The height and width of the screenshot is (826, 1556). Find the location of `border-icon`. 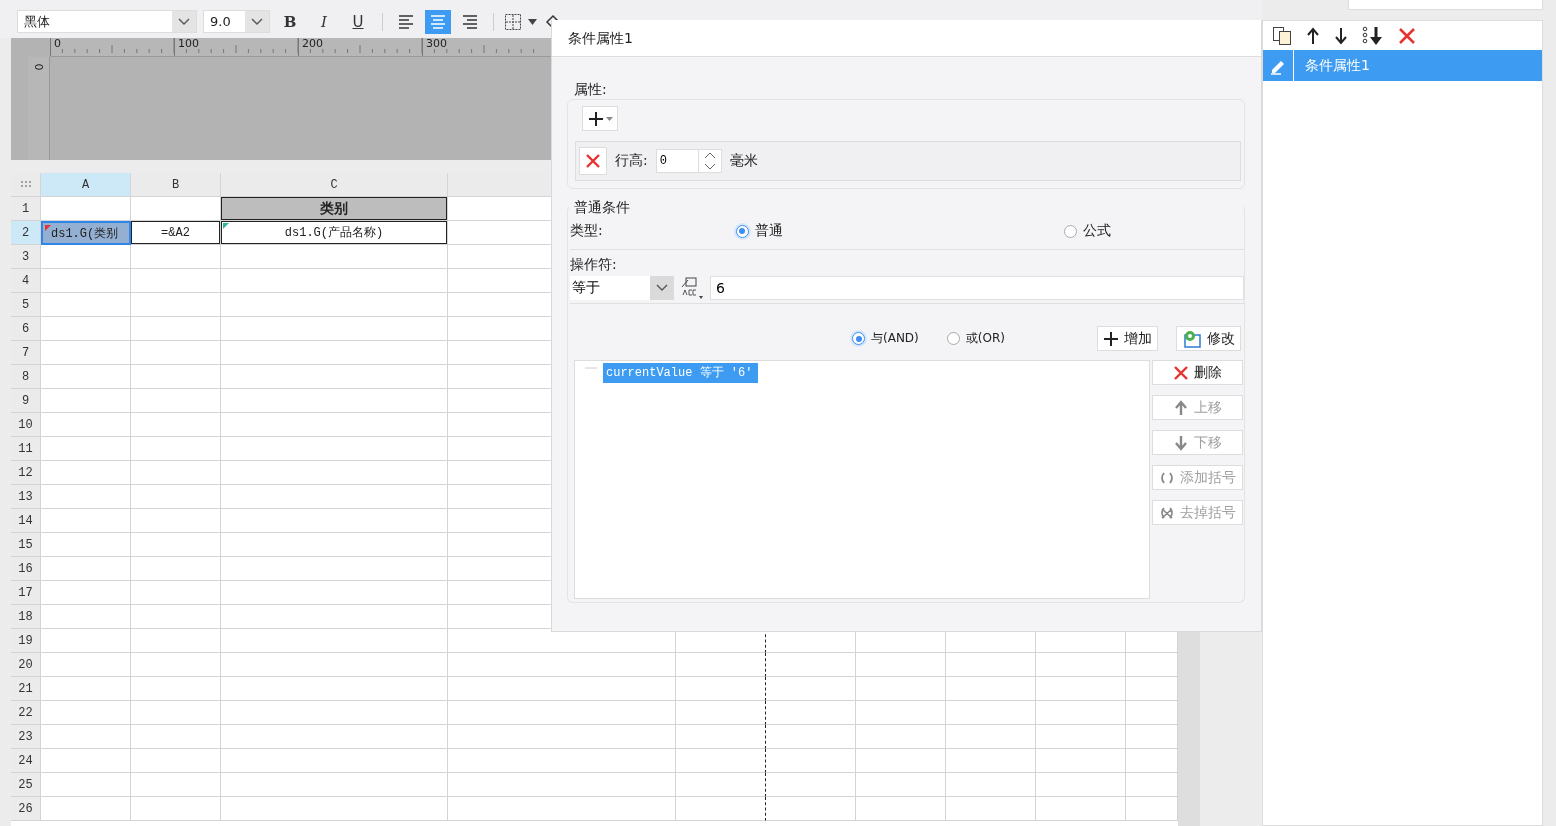

border-icon is located at coordinates (513, 21).